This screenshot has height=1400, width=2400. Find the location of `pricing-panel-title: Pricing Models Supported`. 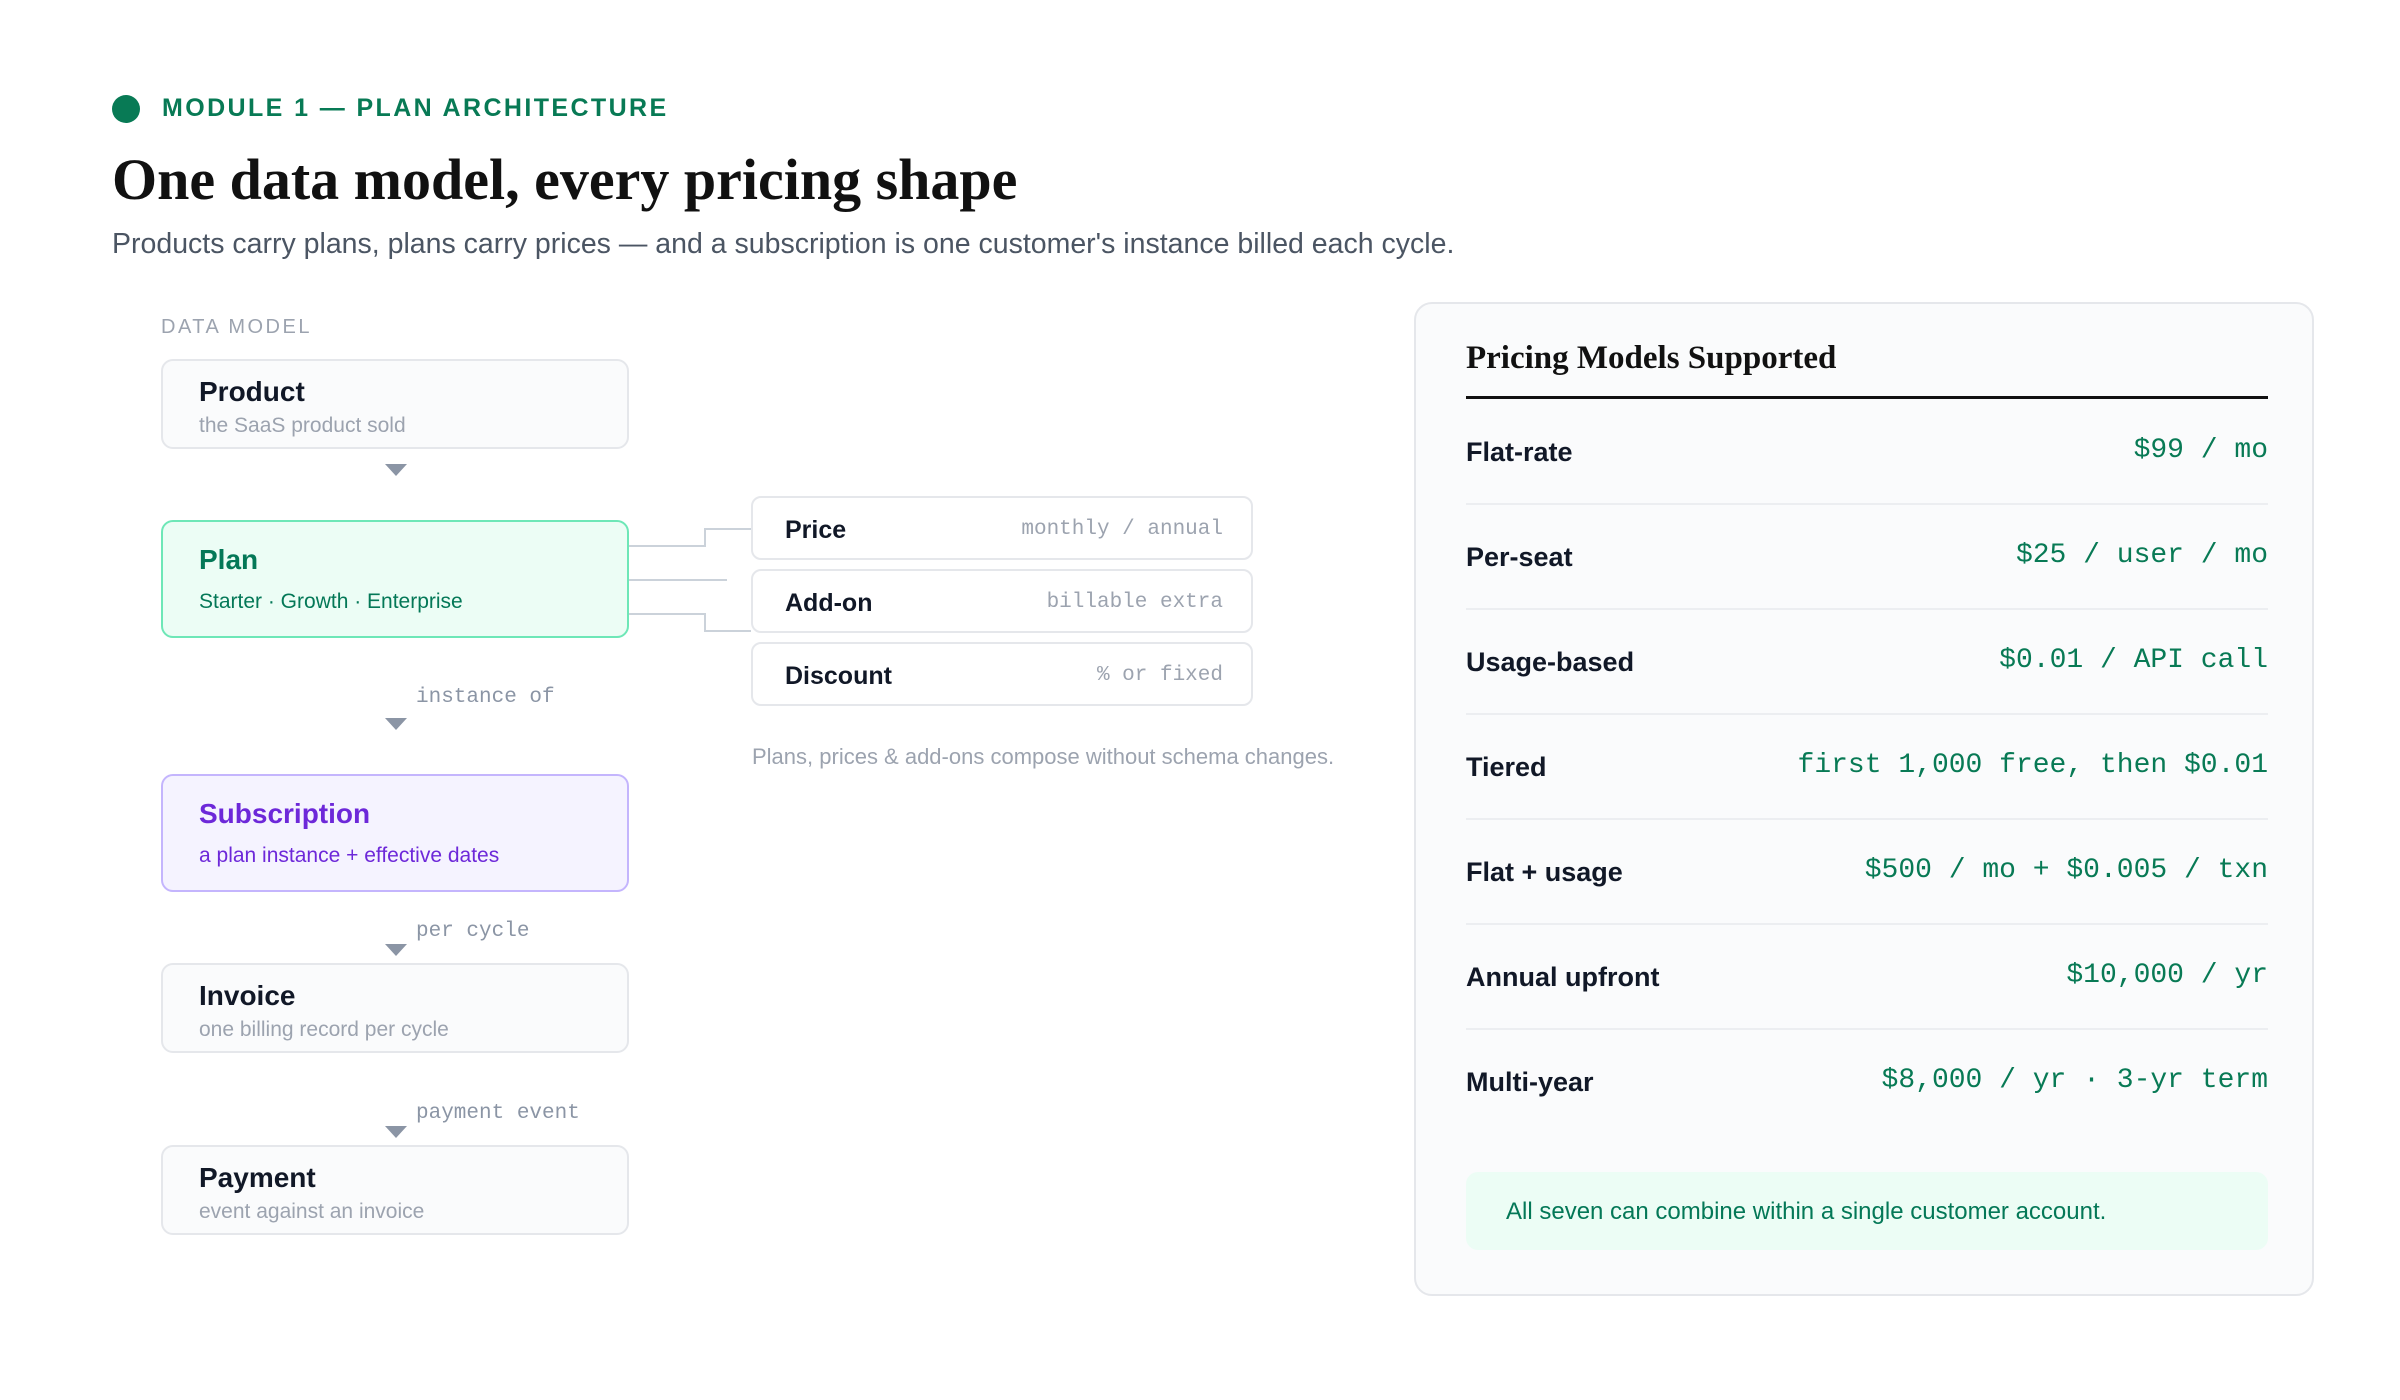

pricing-panel-title: Pricing Models Supported is located at coordinates (1651, 358).